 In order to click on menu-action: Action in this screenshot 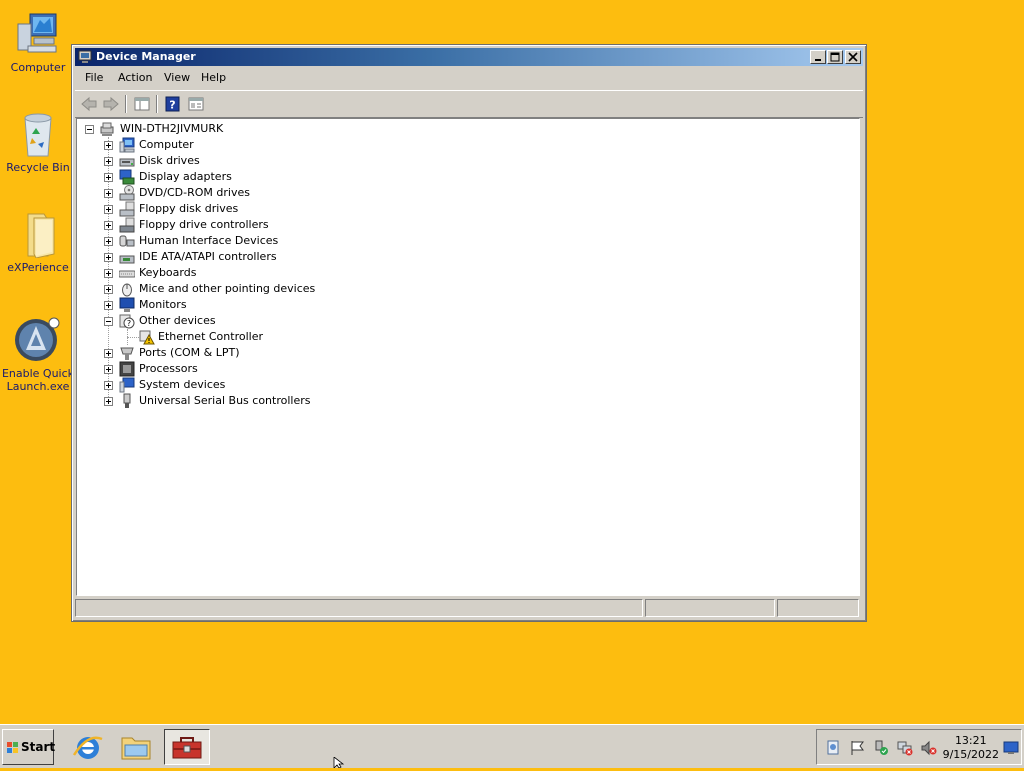, I will do `click(135, 77)`.